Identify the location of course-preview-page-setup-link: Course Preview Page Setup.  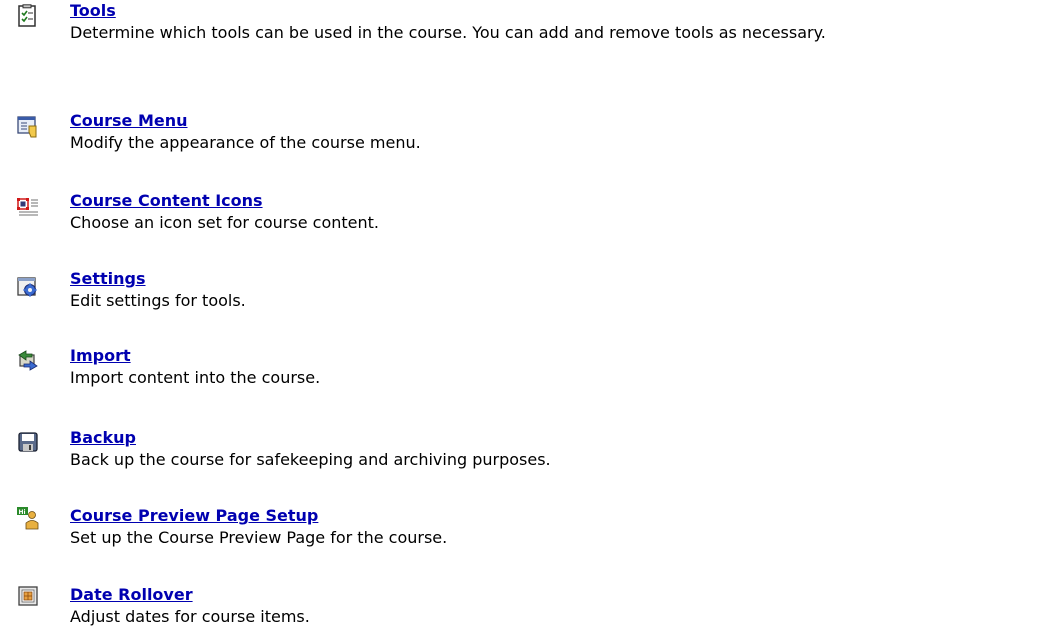
(194, 516).